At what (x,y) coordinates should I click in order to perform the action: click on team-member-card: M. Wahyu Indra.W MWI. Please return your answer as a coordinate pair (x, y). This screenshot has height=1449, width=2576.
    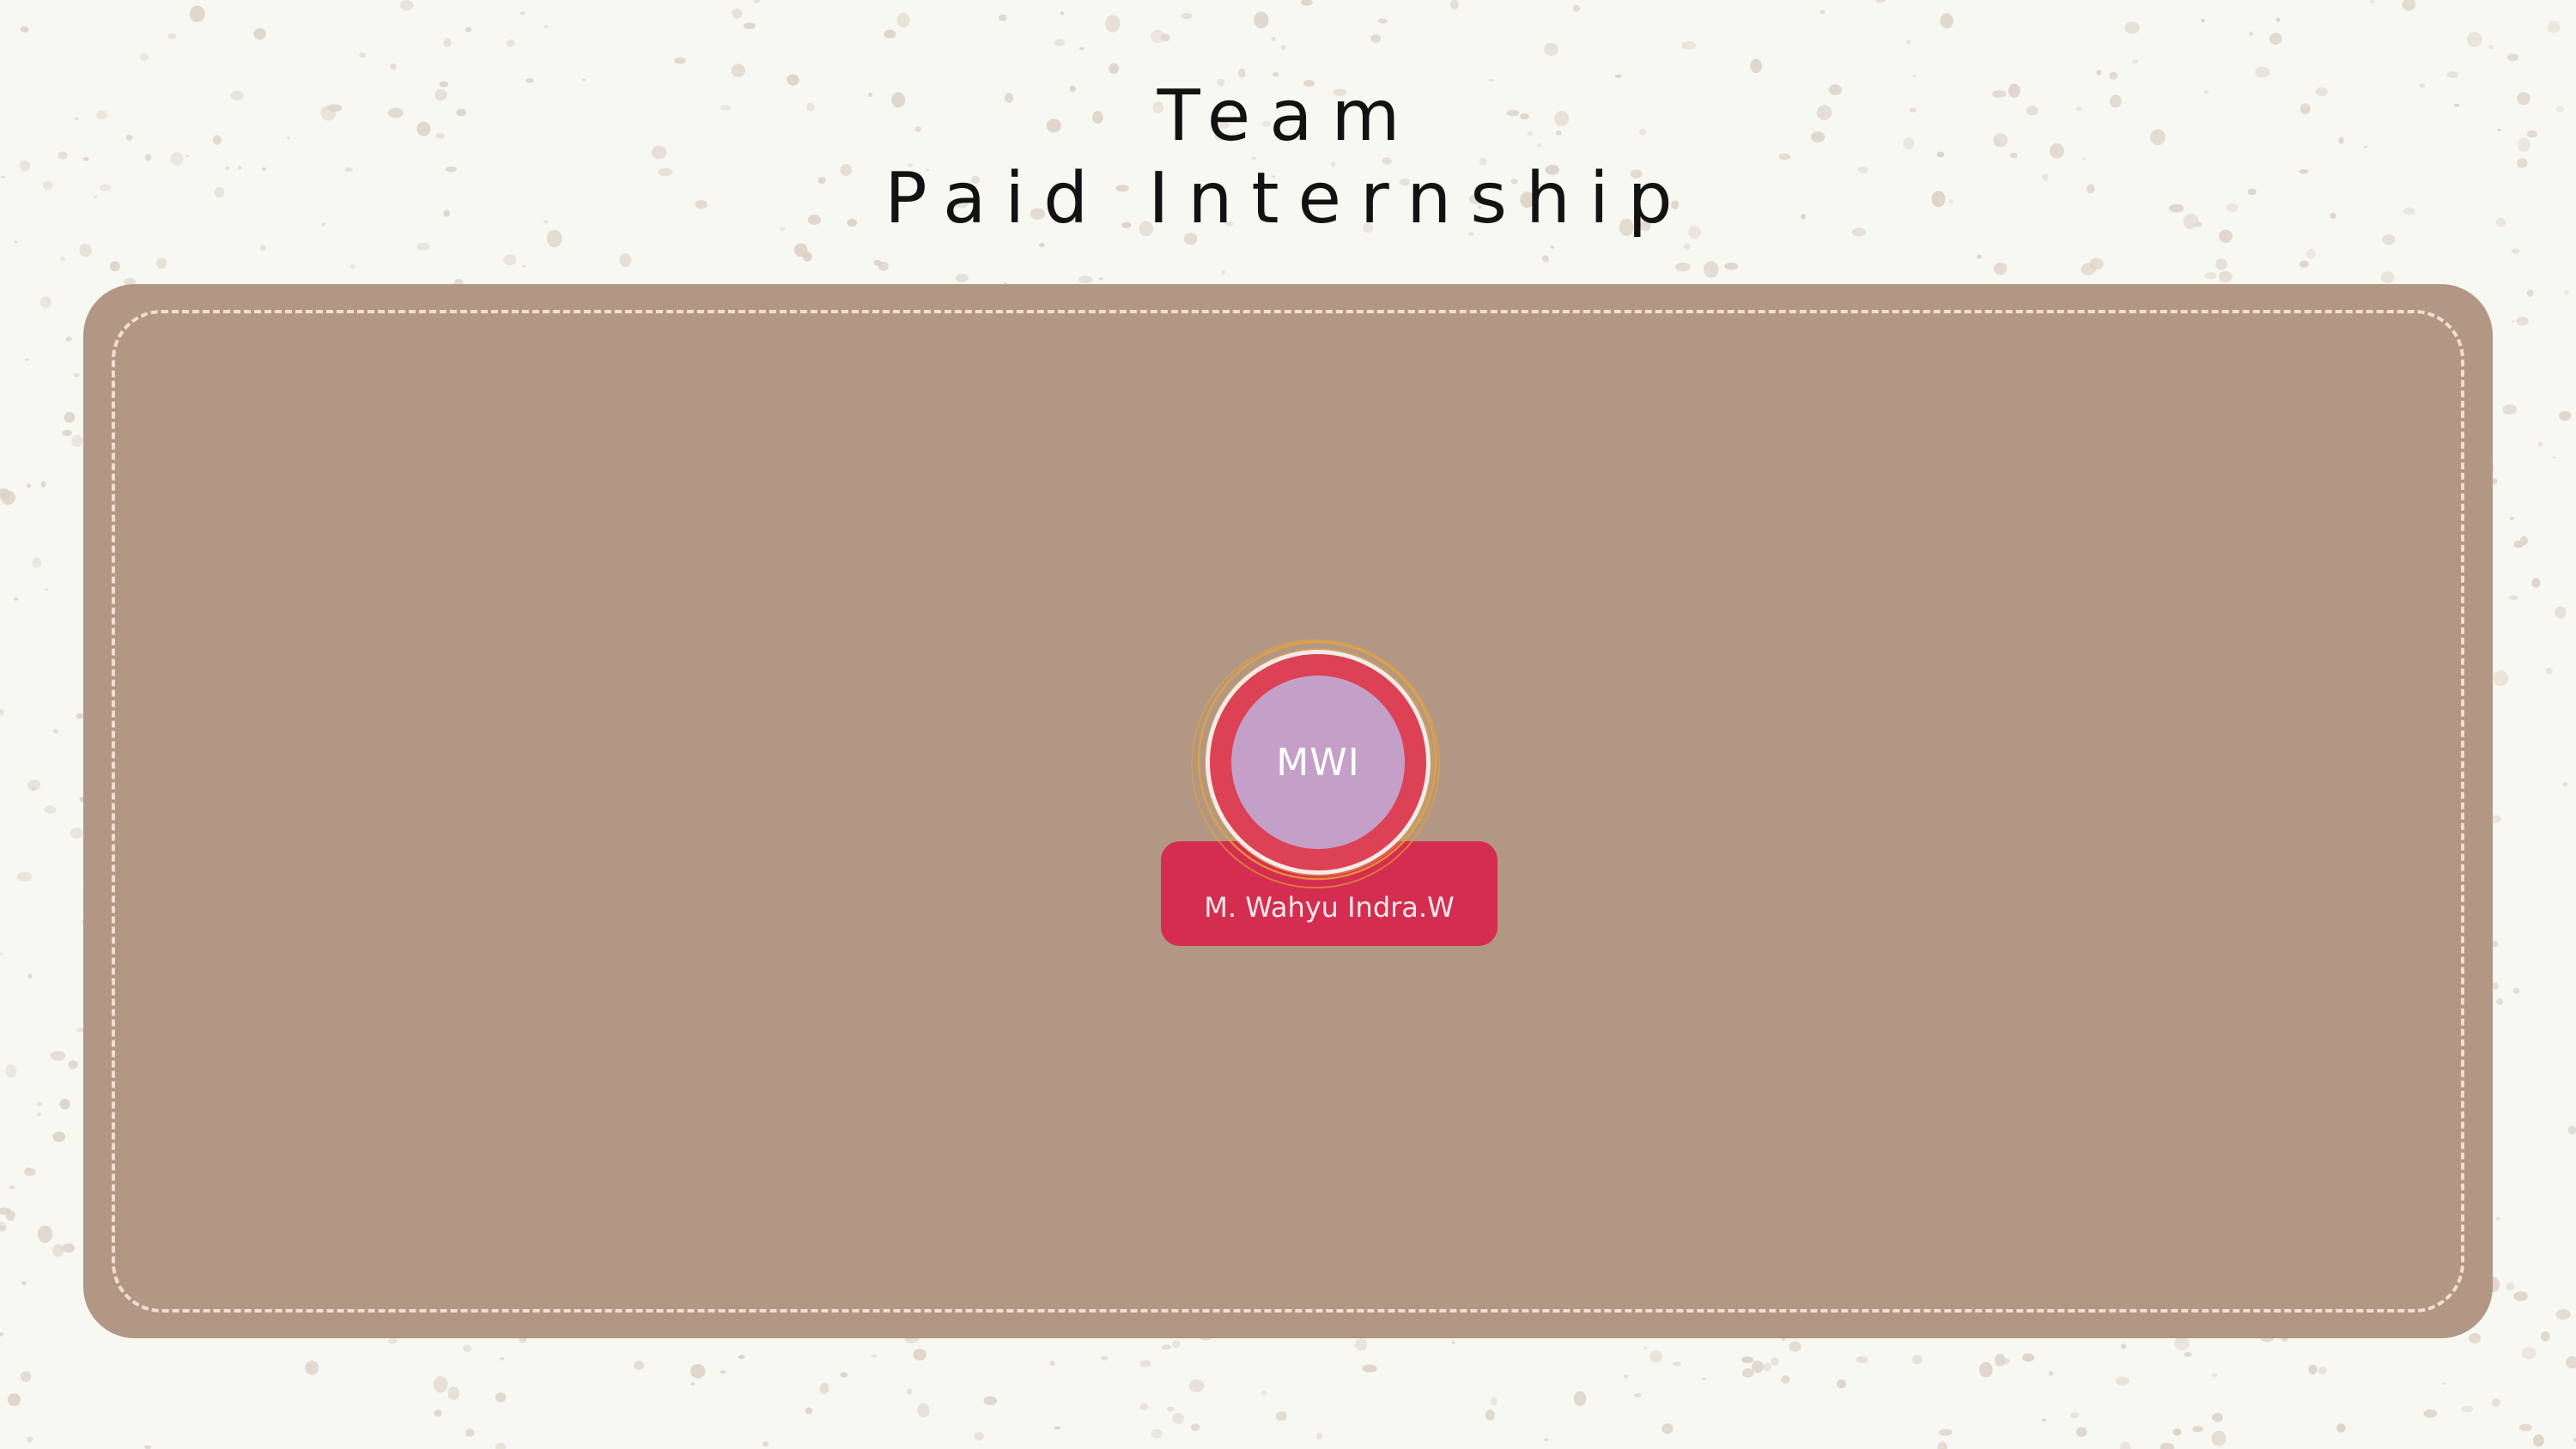
    Looking at the image, I should click on (1330, 790).